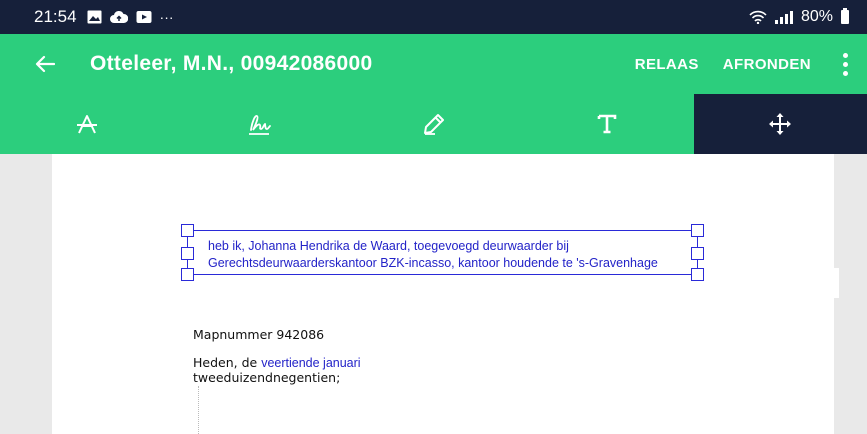  I want to click on overflow-menu-icon, so click(845, 64).